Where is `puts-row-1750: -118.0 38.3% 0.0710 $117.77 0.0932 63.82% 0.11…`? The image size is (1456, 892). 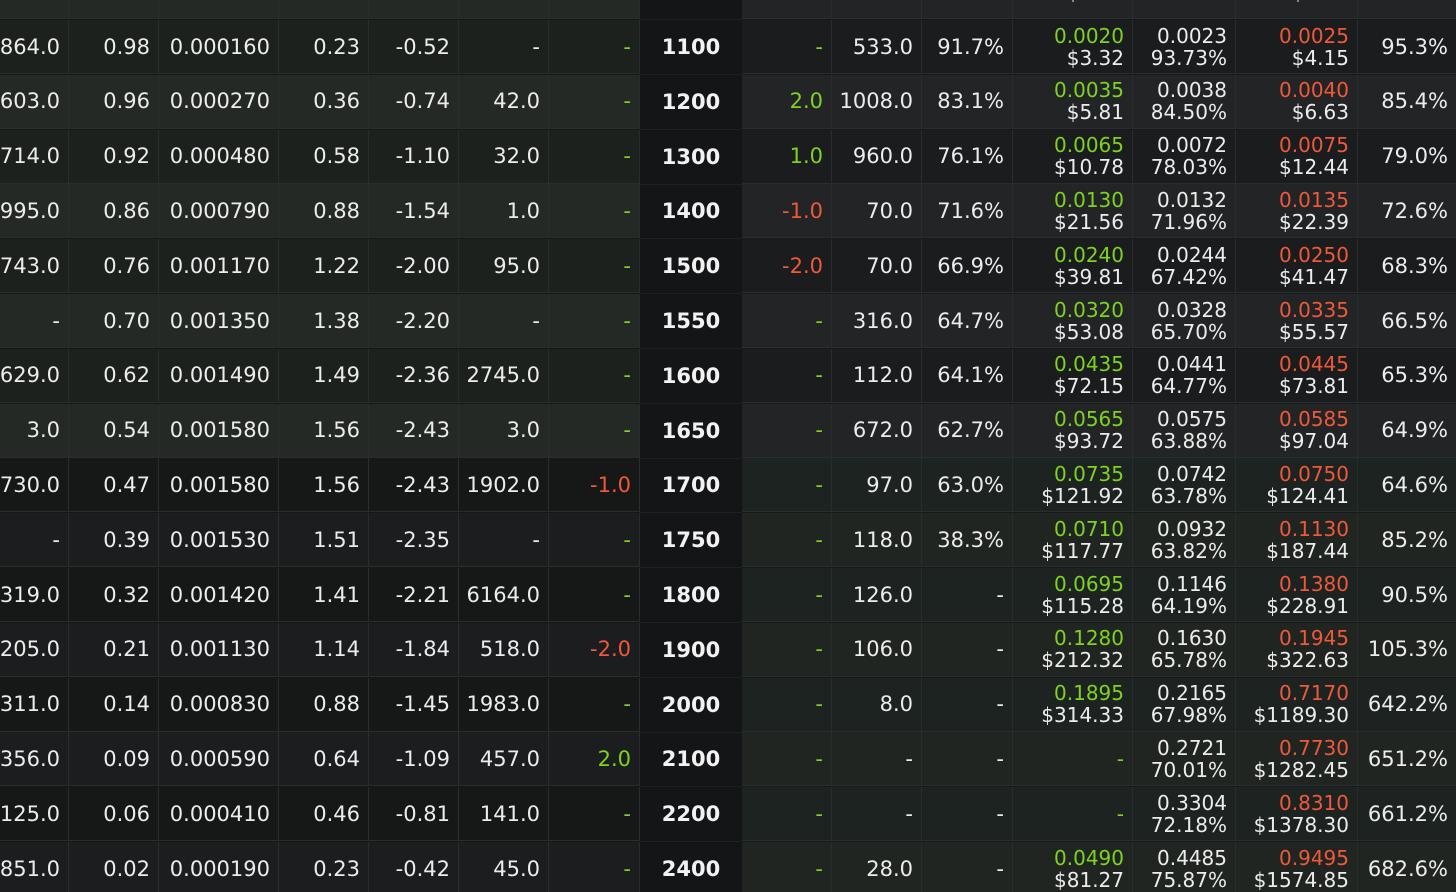
puts-row-1750: -118.0 38.3% 0.0710 $117.77 0.0932 63.82% 0.11… is located at coordinates (1099, 540).